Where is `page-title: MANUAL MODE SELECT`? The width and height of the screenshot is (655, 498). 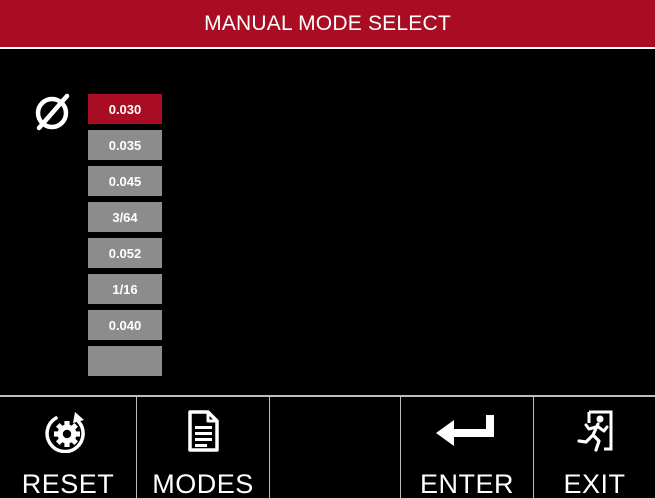
page-title: MANUAL MODE SELECT is located at coordinates (327, 23).